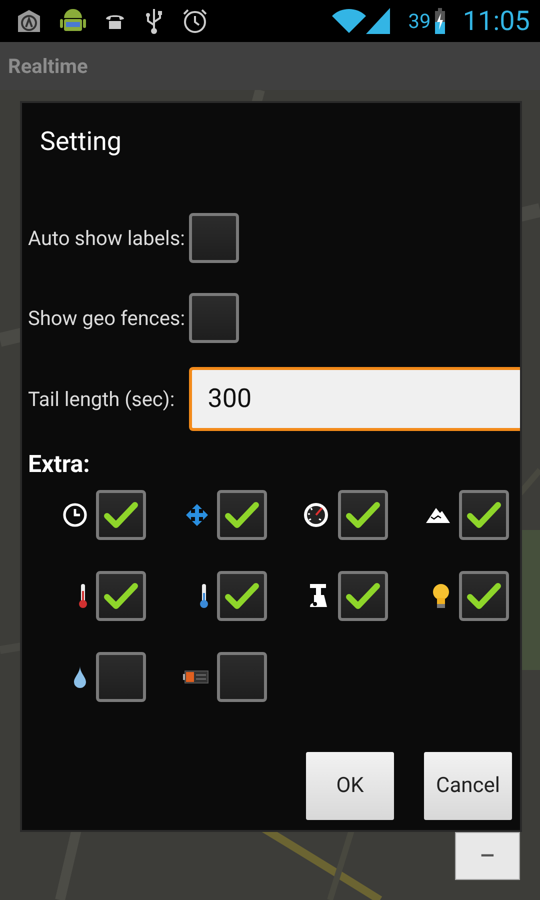 This screenshot has width=540, height=900. I want to click on option-label: Show geo fences:, so click(107, 318).